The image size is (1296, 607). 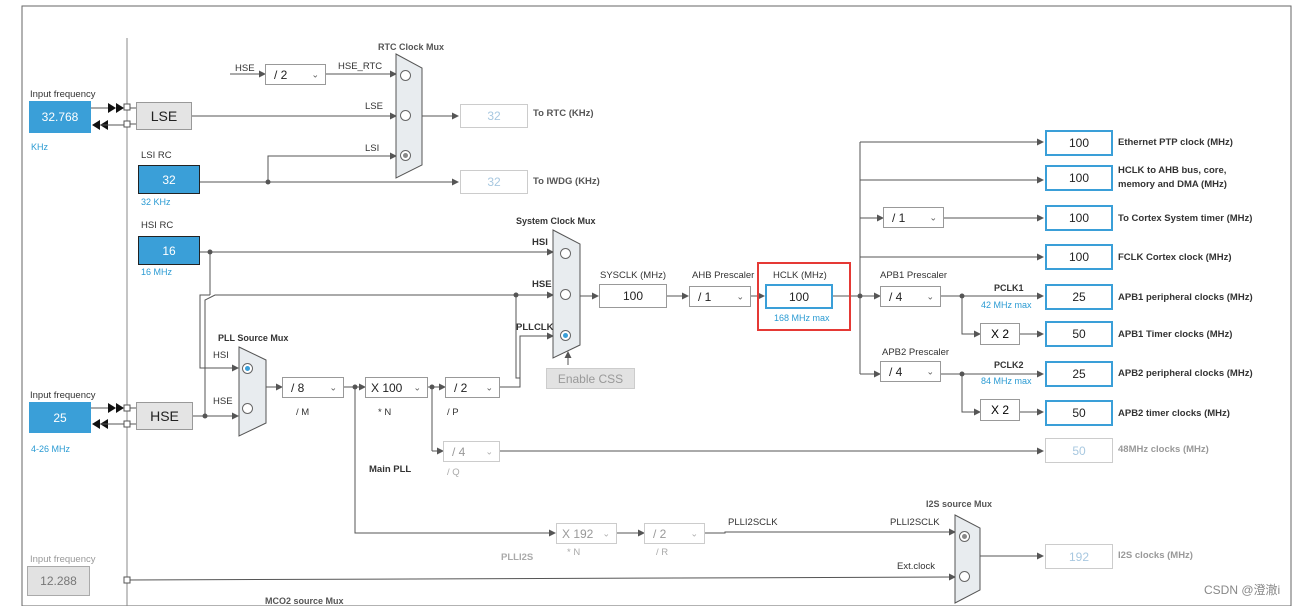 I want to click on enable-css-button: Enable CSS, so click(x=590, y=378).